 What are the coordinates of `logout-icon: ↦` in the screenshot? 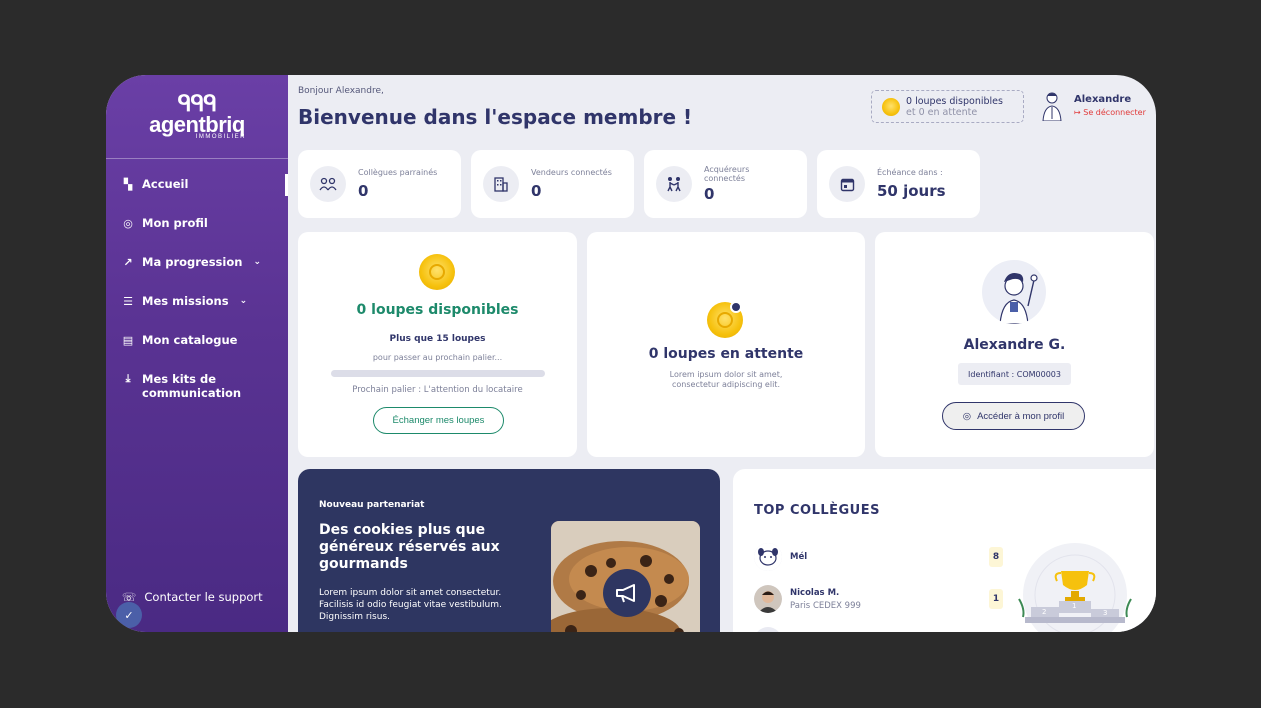 It's located at (1077, 112).